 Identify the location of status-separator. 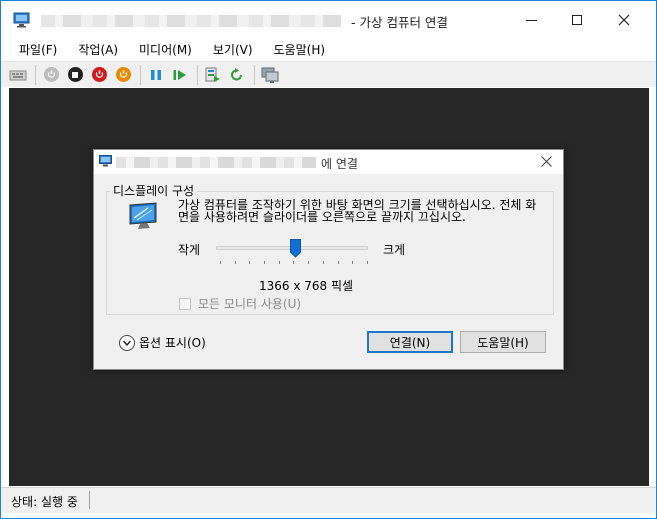
(89, 500).